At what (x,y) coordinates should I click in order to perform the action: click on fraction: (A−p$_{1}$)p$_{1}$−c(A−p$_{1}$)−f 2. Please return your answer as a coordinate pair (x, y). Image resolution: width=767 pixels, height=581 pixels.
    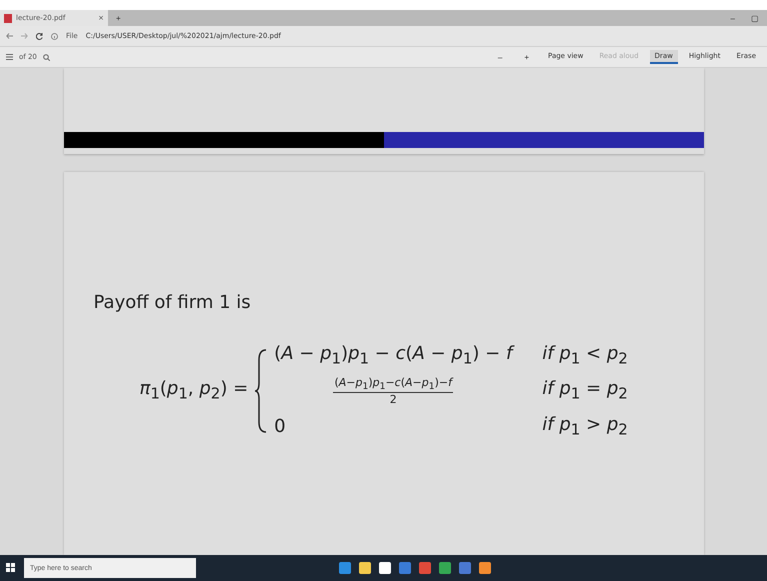
    Looking at the image, I should click on (393, 391).